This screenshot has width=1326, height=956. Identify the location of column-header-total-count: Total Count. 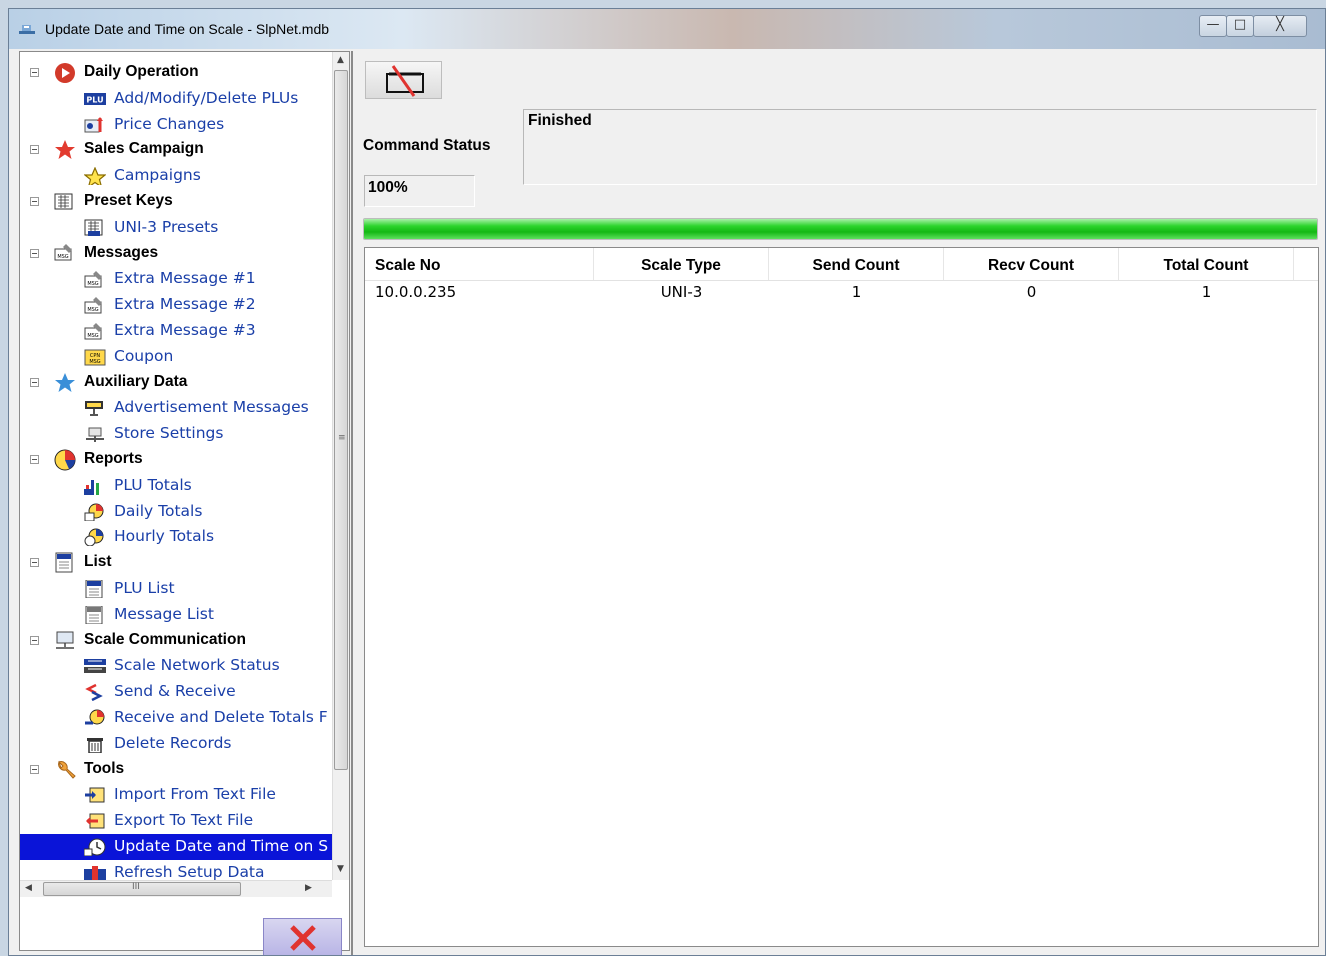
(1206, 264).